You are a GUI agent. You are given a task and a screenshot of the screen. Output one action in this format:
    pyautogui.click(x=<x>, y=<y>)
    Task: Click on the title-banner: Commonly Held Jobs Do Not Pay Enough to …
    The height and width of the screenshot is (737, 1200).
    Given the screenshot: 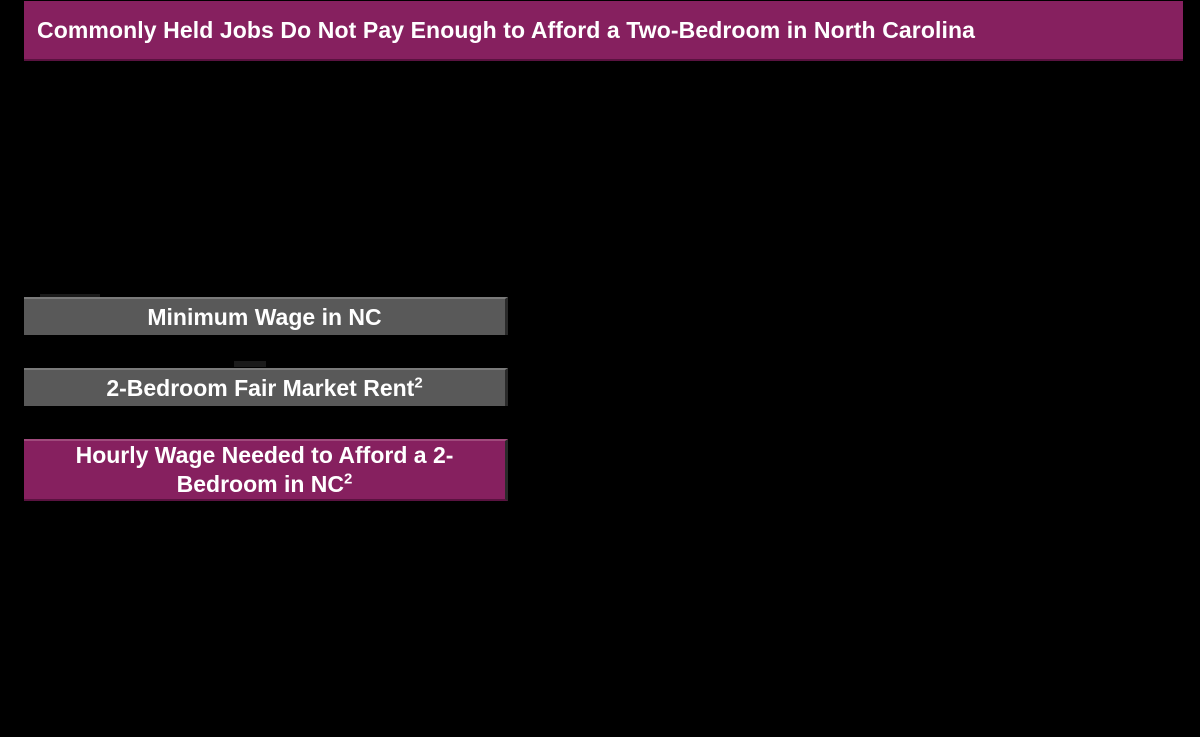 What is the action you would take?
    pyautogui.click(x=603, y=31)
    